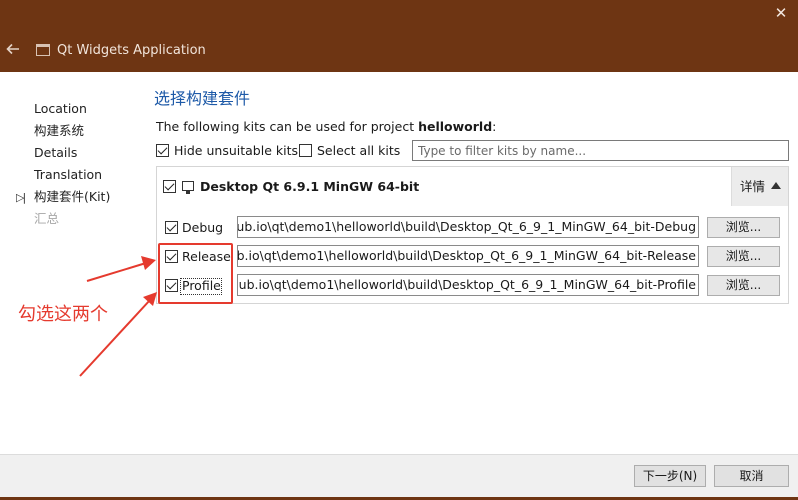 Image resolution: width=798 pixels, height=500 pixels. What do you see at coordinates (148, 263) in the screenshot?
I see `annotation-arrowhead-upper` at bounding box center [148, 263].